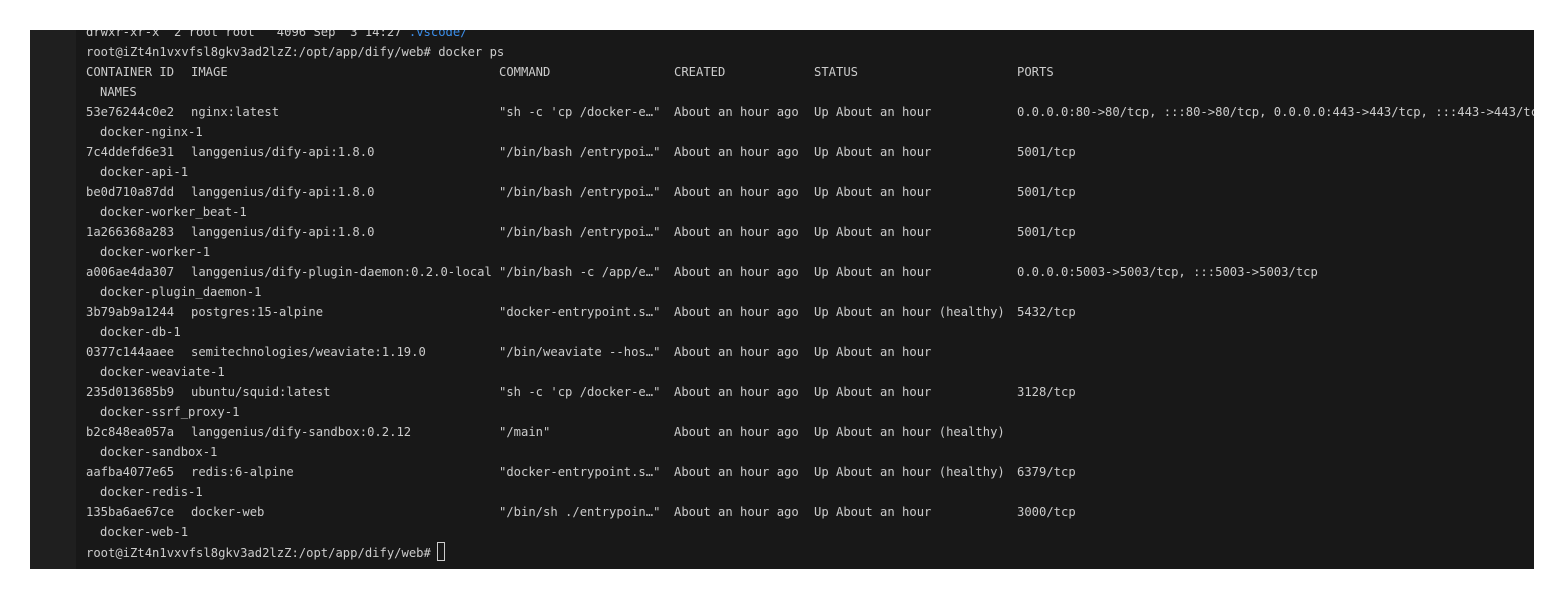  Describe the element at coordinates (144, 532) in the screenshot. I see `container-name: docker-web-1` at that location.